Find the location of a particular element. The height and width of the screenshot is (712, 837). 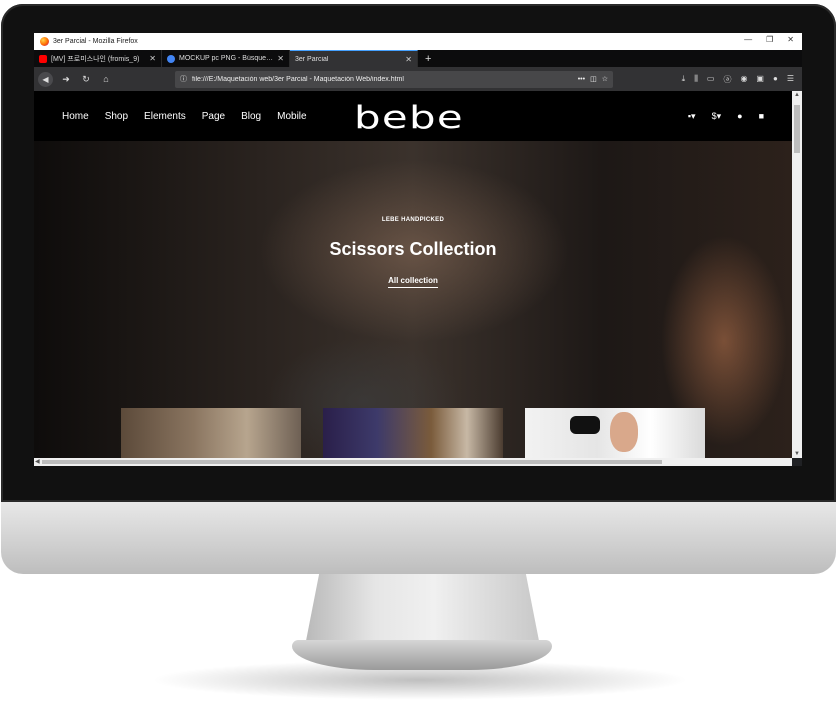

all-collection-link: All collection is located at coordinates (413, 282).